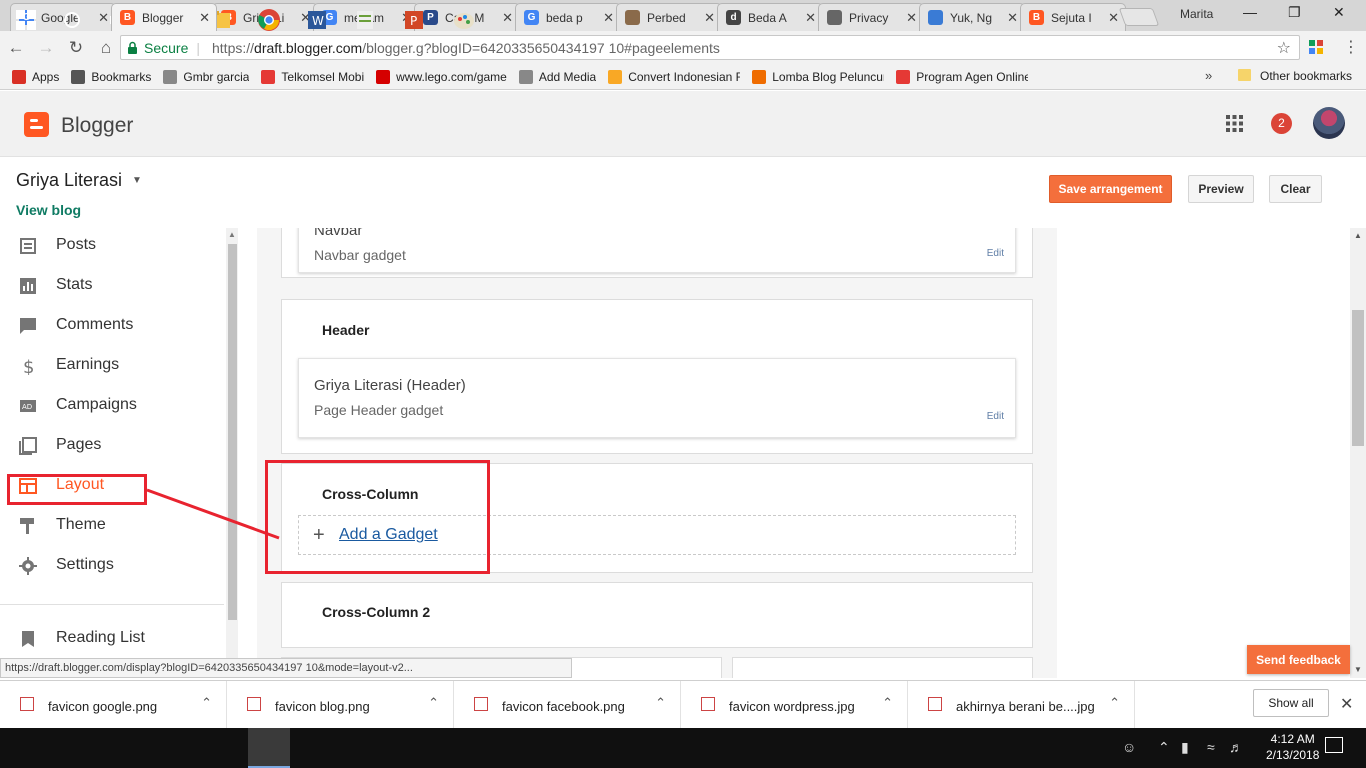  What do you see at coordinates (97, 126) in the screenshot?
I see `app-title: Blogger` at bounding box center [97, 126].